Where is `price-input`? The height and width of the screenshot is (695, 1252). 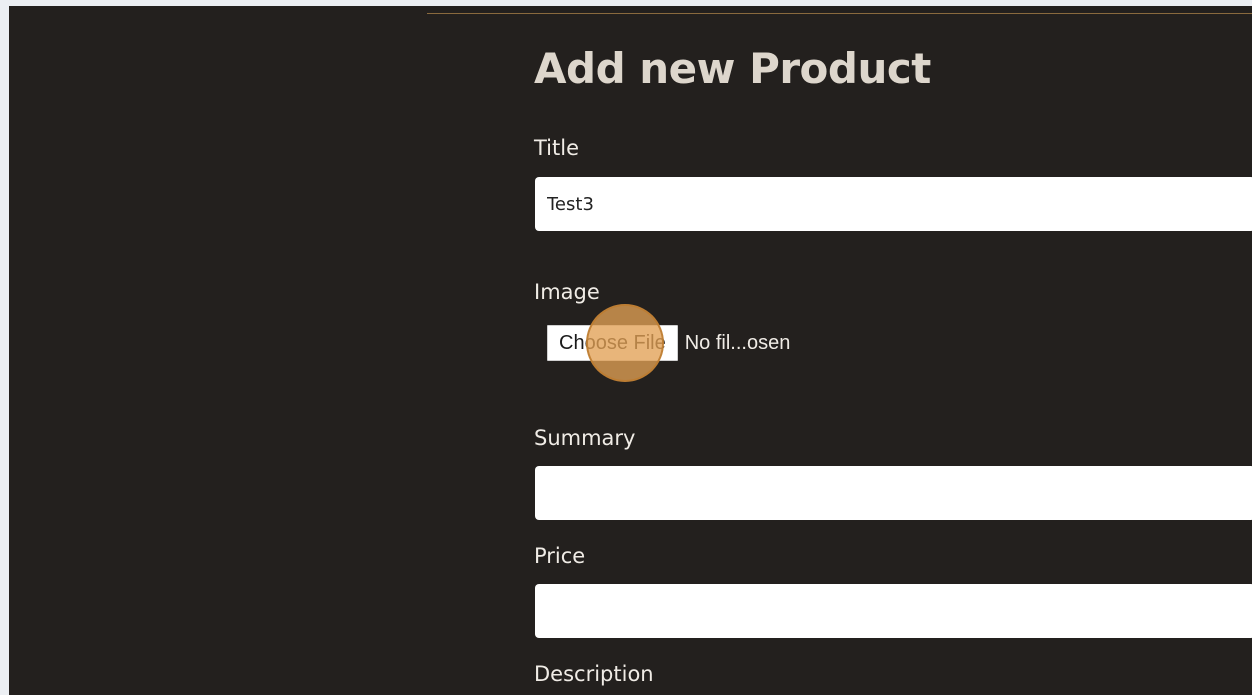 price-input is located at coordinates (893, 611).